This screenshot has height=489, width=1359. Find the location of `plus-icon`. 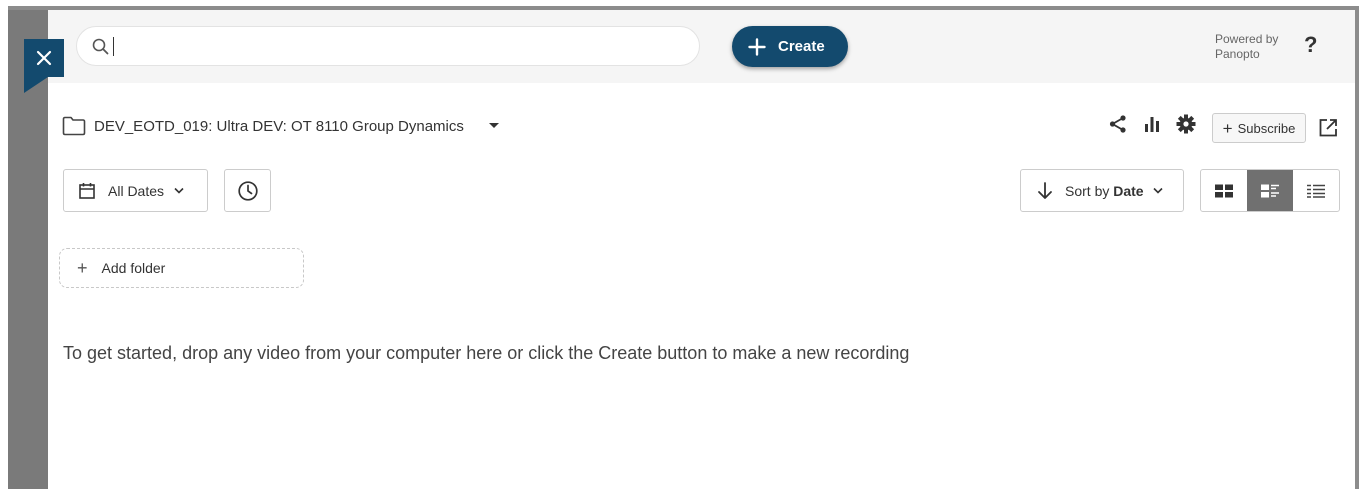

plus-icon is located at coordinates (757, 46).